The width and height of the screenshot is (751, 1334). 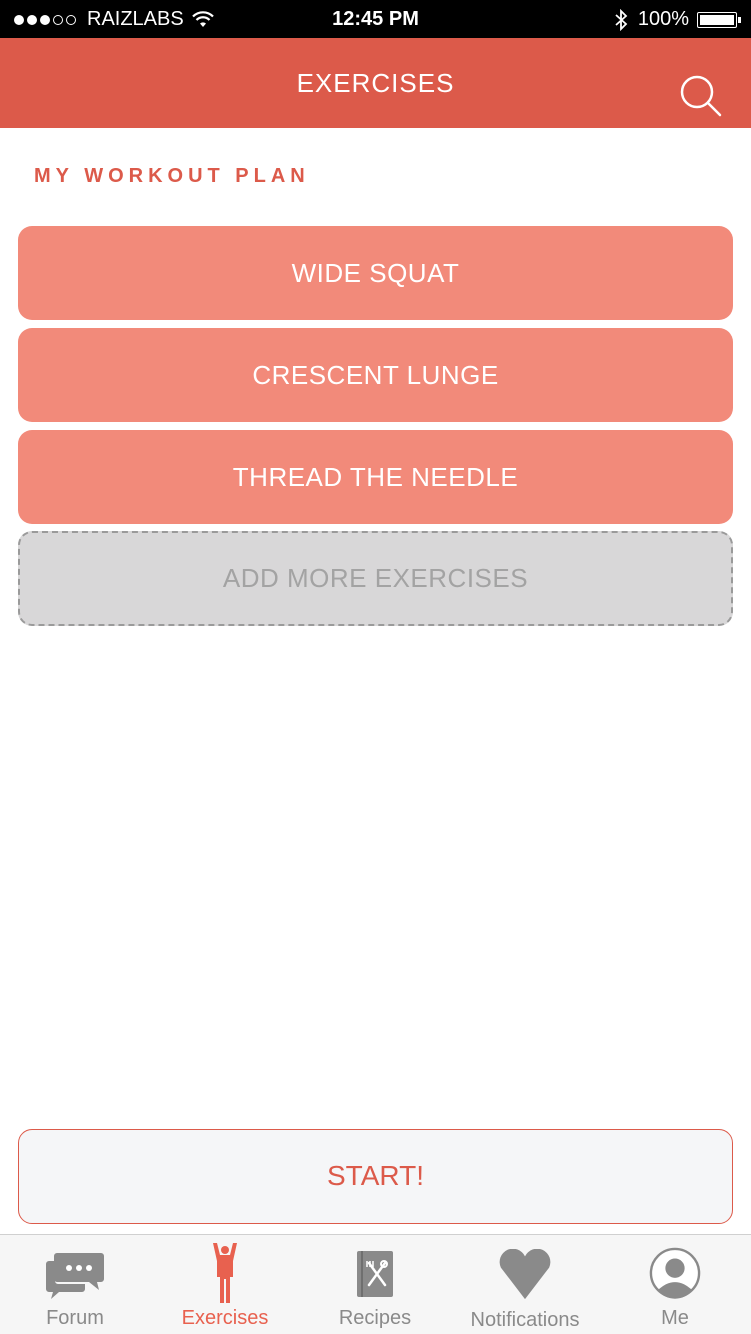 What do you see at coordinates (375, 375) in the screenshot?
I see `exercise-item-crescent-lunge: CRESCENT LUNGE` at bounding box center [375, 375].